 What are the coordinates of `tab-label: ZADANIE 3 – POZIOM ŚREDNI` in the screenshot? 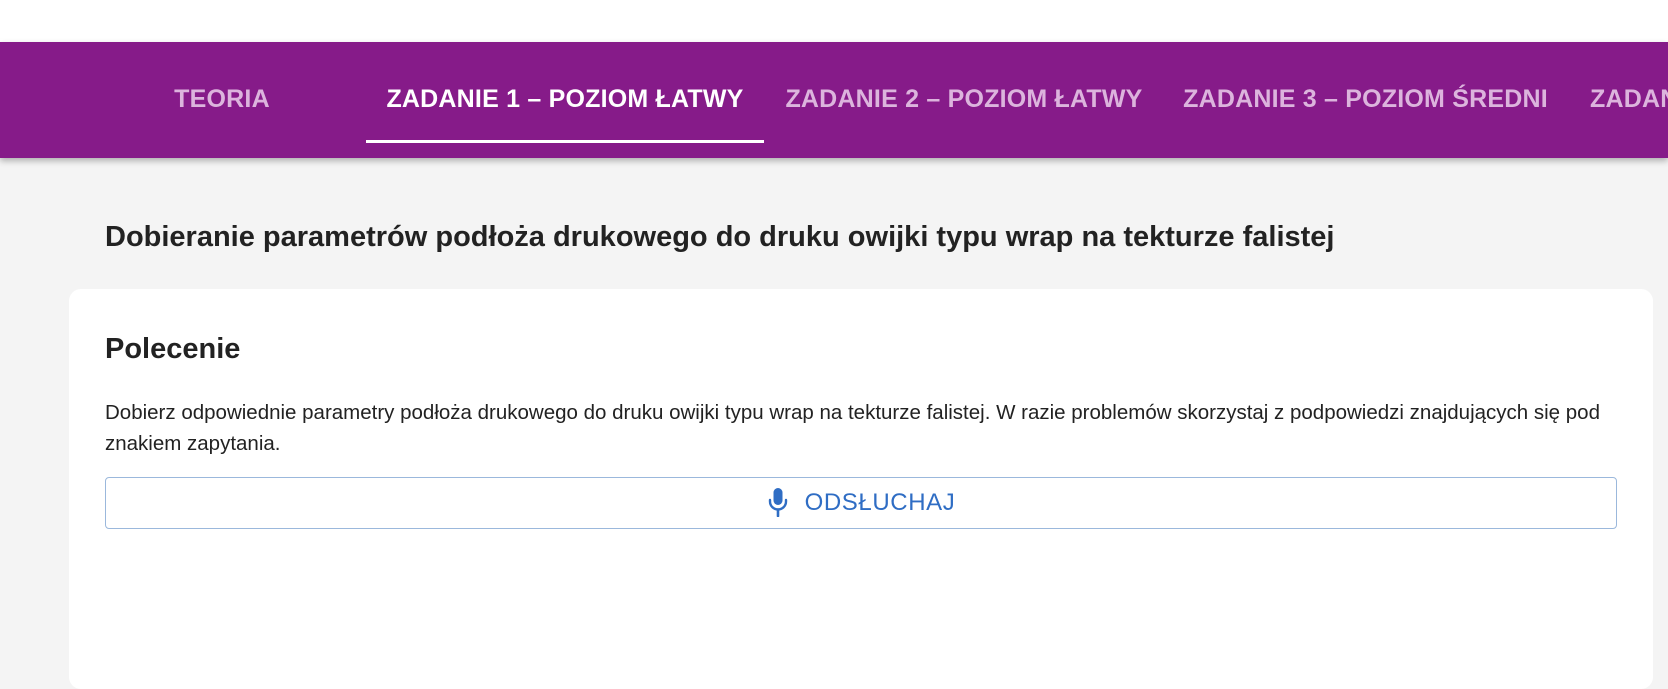 It's located at (1365, 98).